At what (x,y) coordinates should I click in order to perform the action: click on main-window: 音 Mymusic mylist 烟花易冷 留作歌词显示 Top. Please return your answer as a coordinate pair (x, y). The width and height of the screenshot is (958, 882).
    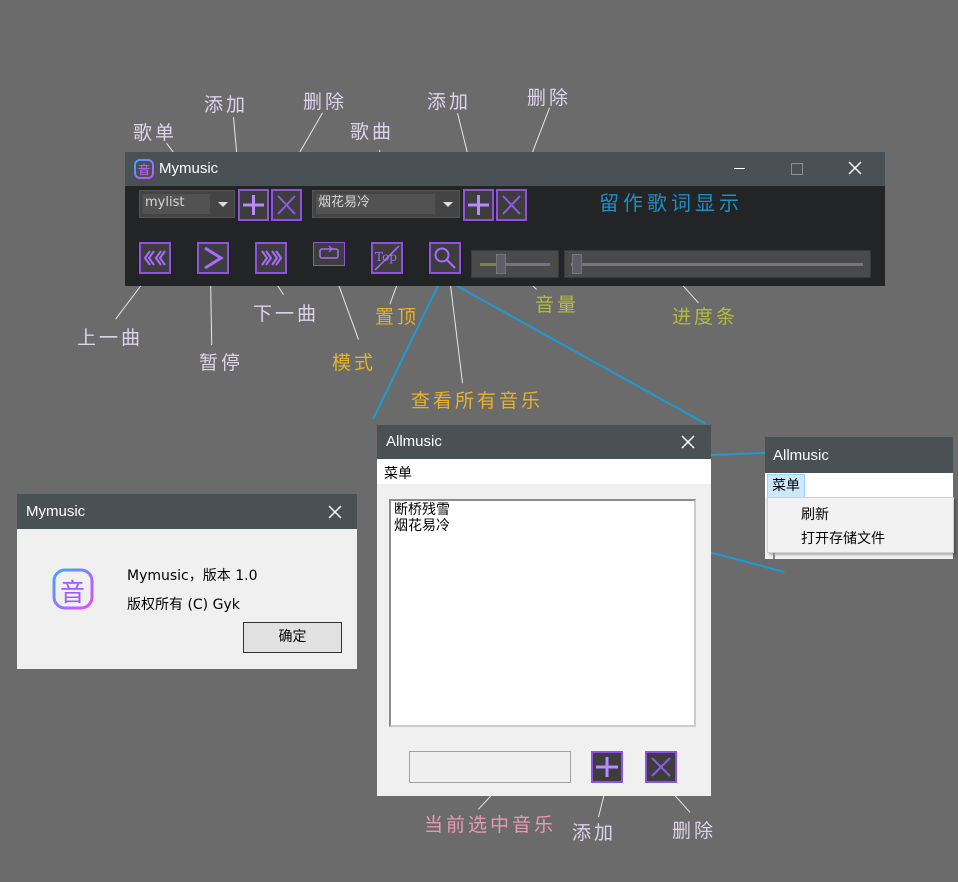
    Looking at the image, I should click on (505, 219).